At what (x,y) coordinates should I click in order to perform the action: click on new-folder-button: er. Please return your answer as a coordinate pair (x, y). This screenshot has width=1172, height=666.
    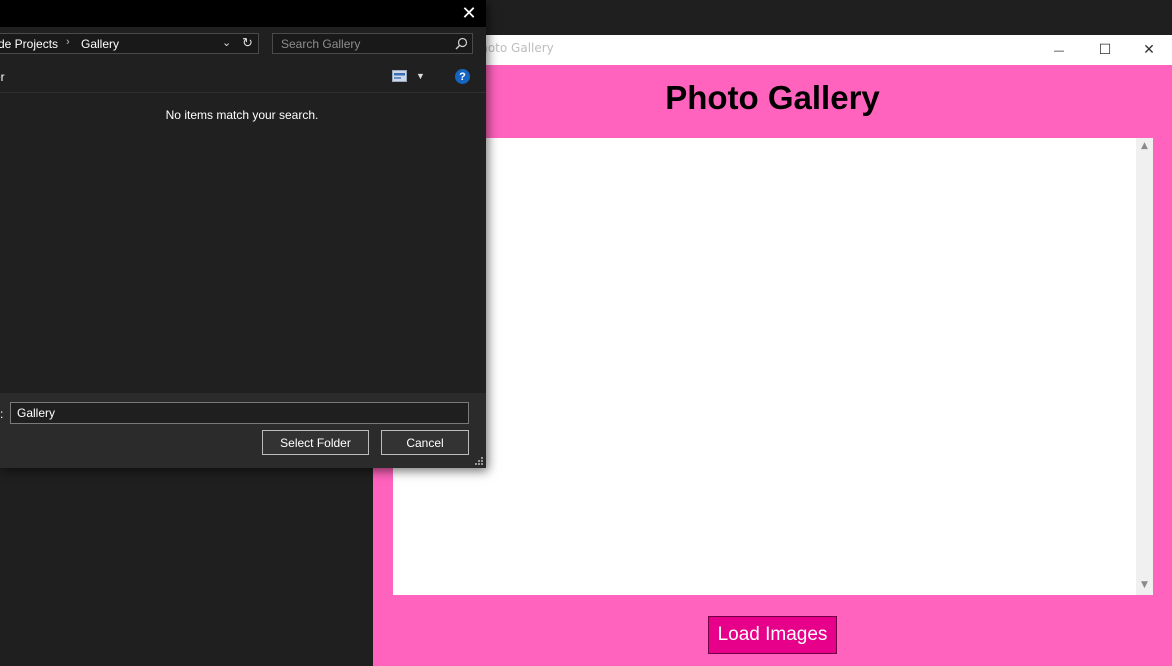
    Looking at the image, I should click on (2, 77).